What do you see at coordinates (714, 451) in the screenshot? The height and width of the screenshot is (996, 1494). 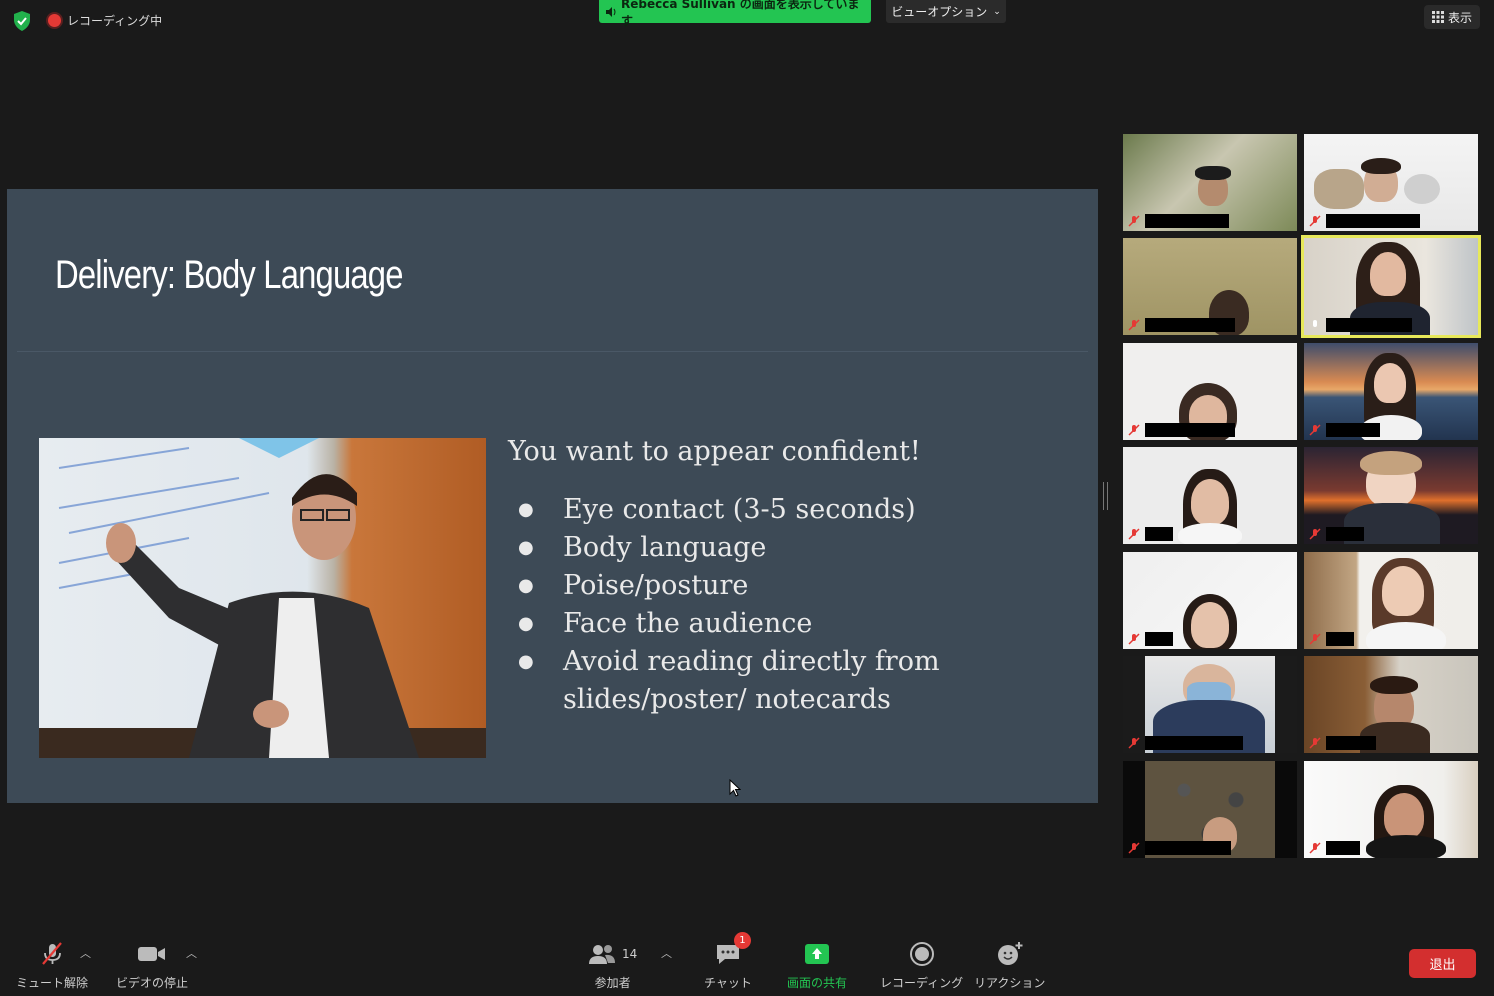 I see `slide-heading: You want to appear confident!` at bounding box center [714, 451].